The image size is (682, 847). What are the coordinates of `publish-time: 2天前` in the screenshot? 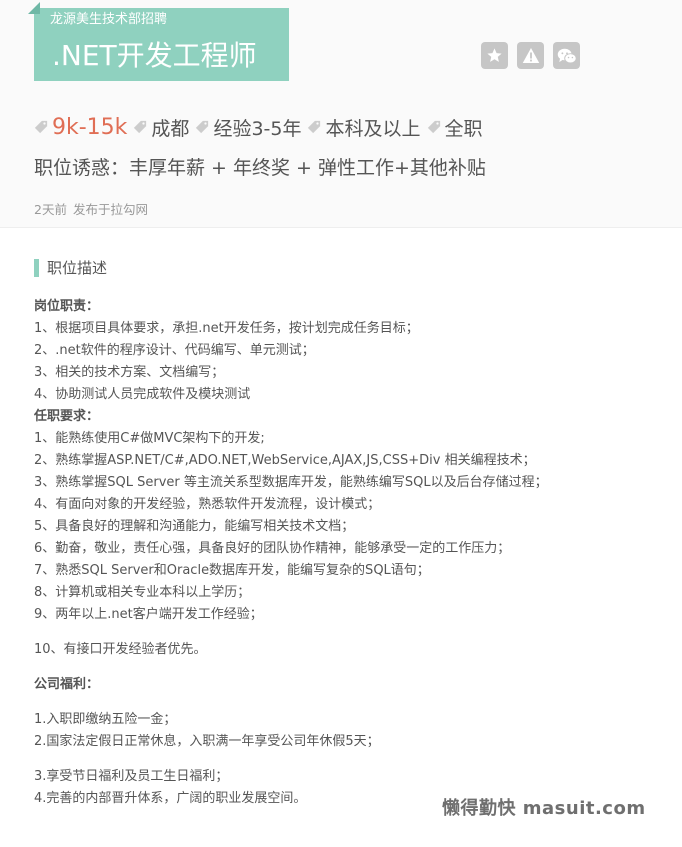 It's located at (50, 209).